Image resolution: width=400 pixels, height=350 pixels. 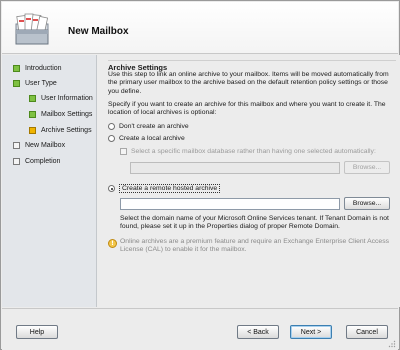 I want to click on sidebar-item-archive-settings: Archive Settings, so click(x=60, y=130).